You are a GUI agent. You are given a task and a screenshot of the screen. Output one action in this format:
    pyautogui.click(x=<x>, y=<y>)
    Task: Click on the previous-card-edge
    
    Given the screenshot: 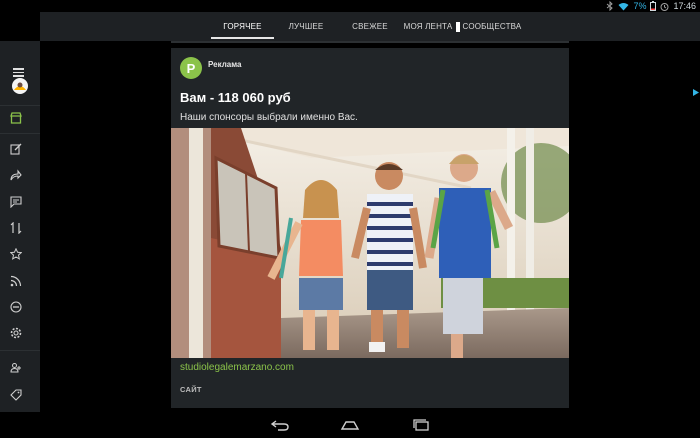 What is the action you would take?
    pyautogui.click(x=370, y=42)
    